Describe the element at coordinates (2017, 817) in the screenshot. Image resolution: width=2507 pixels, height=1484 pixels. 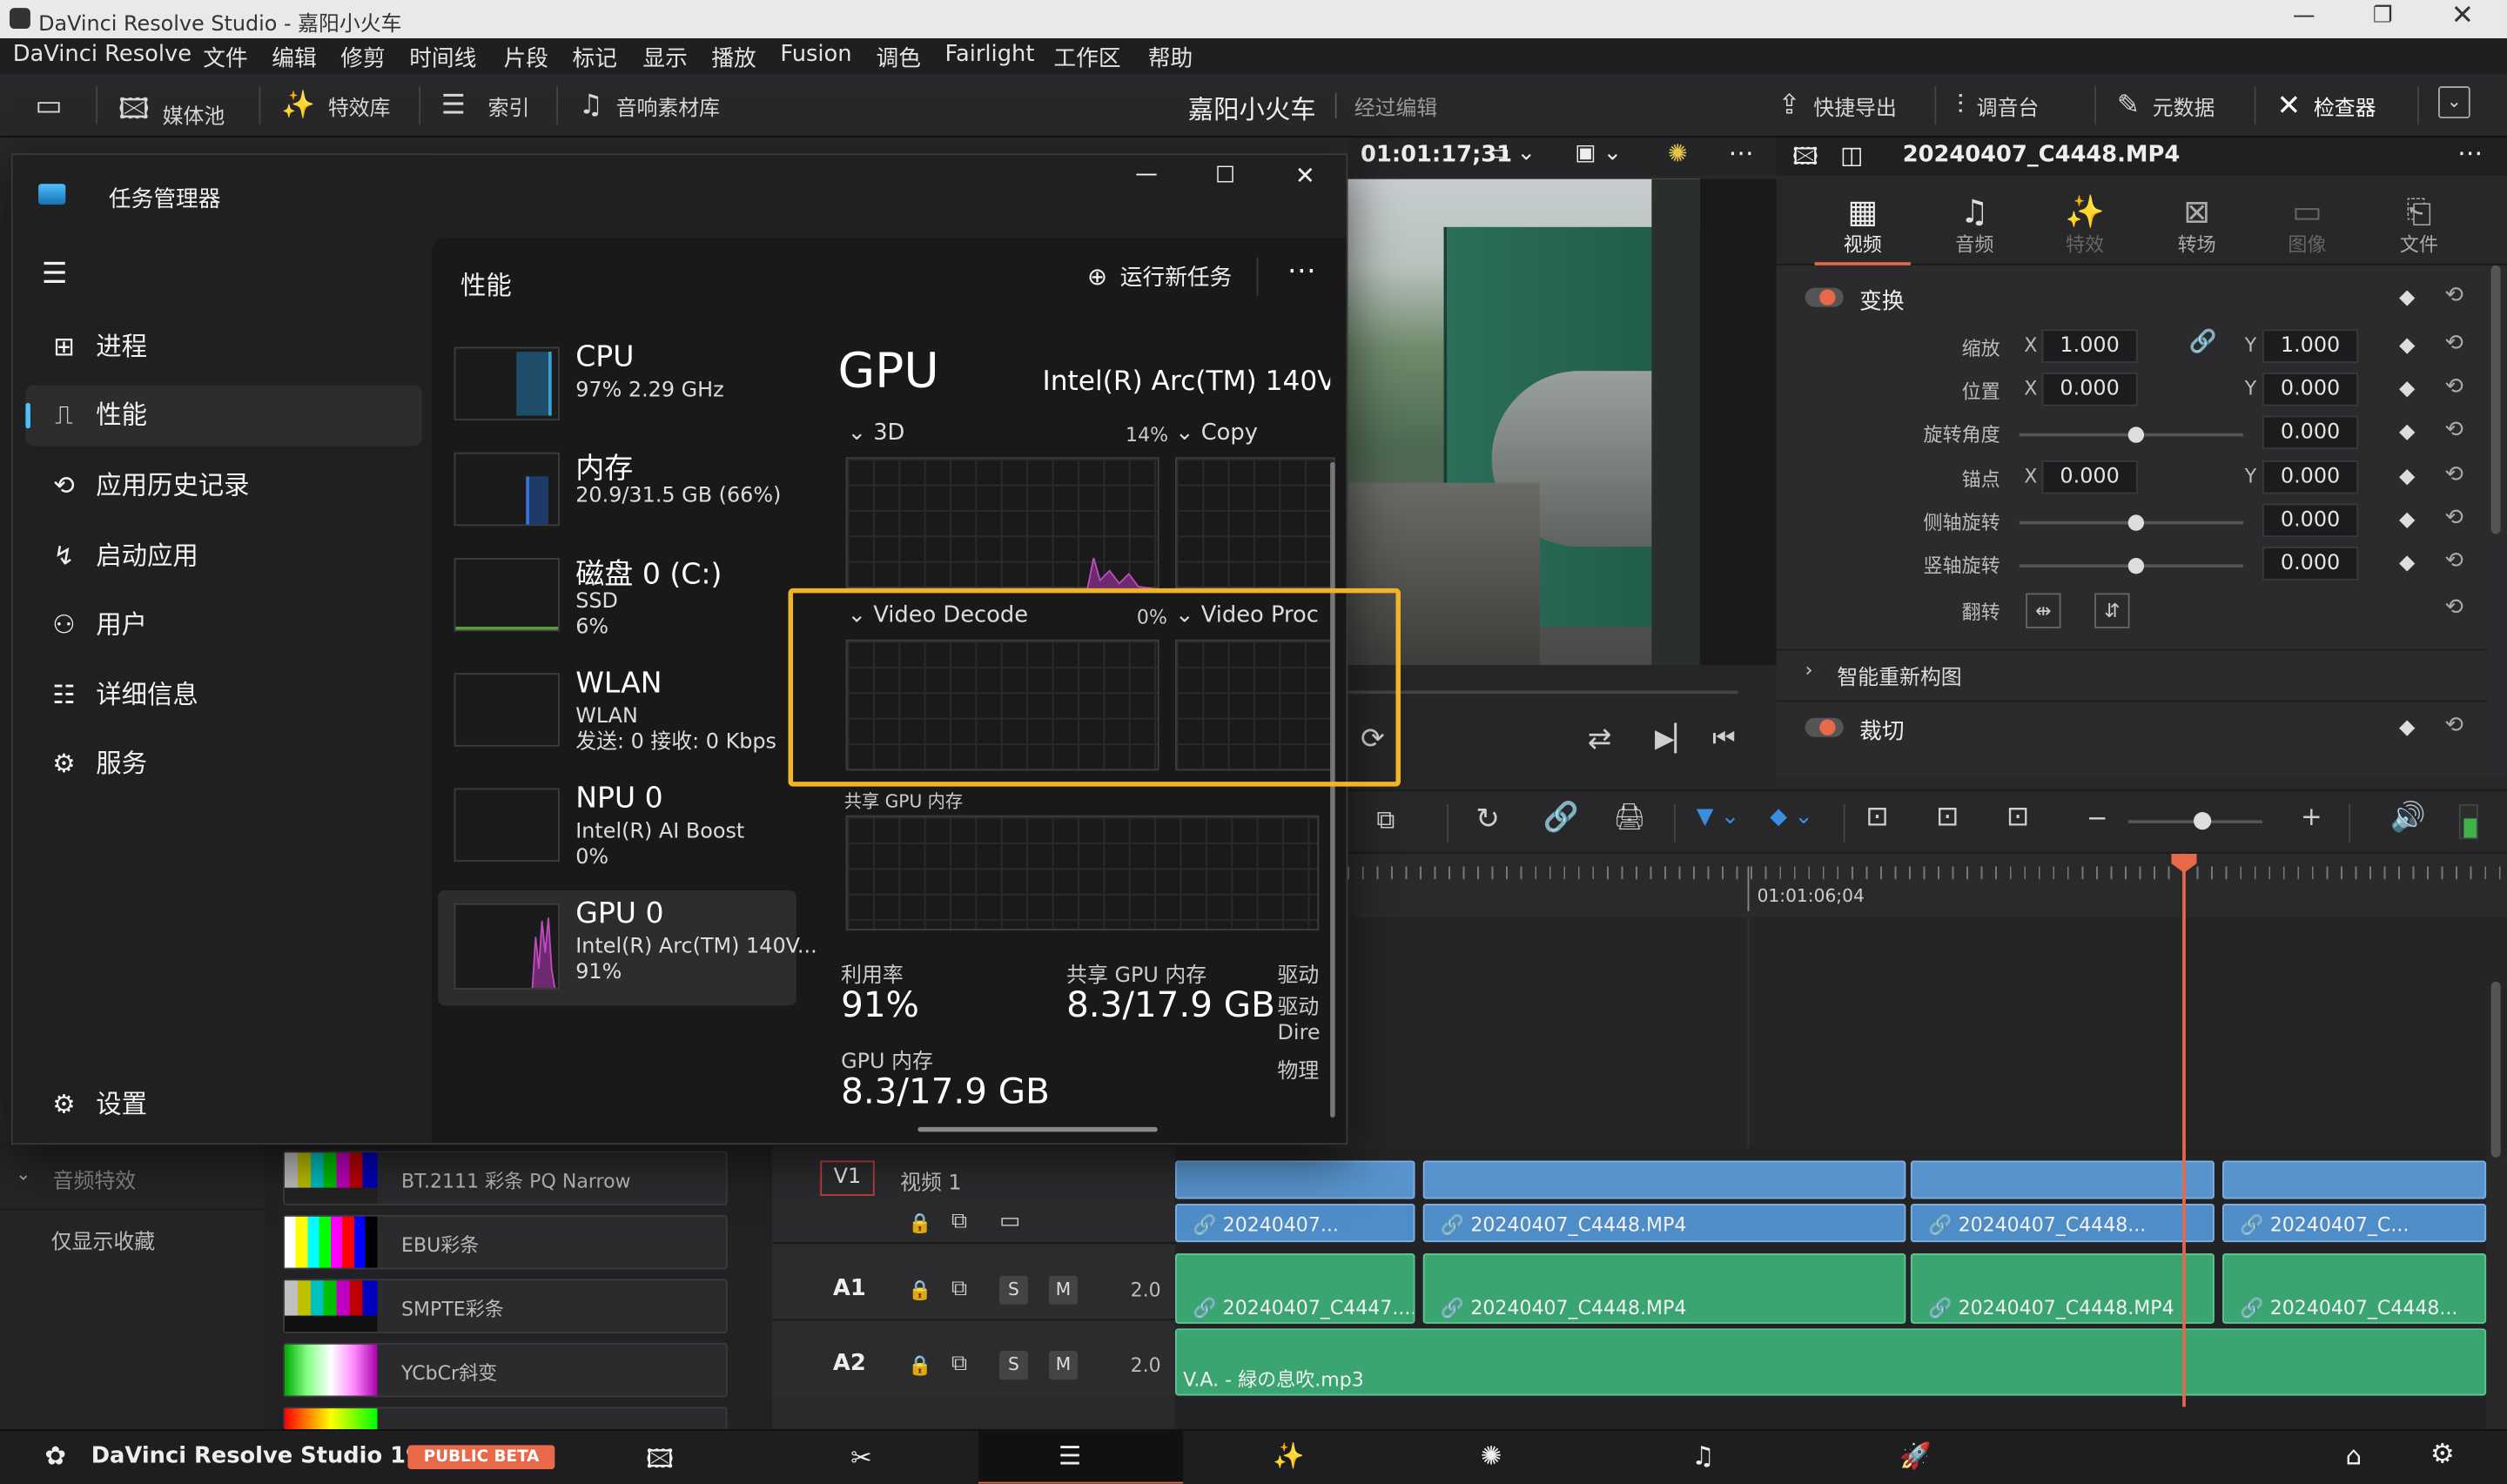
I see `zoom-custom-icon: ⊡` at that location.